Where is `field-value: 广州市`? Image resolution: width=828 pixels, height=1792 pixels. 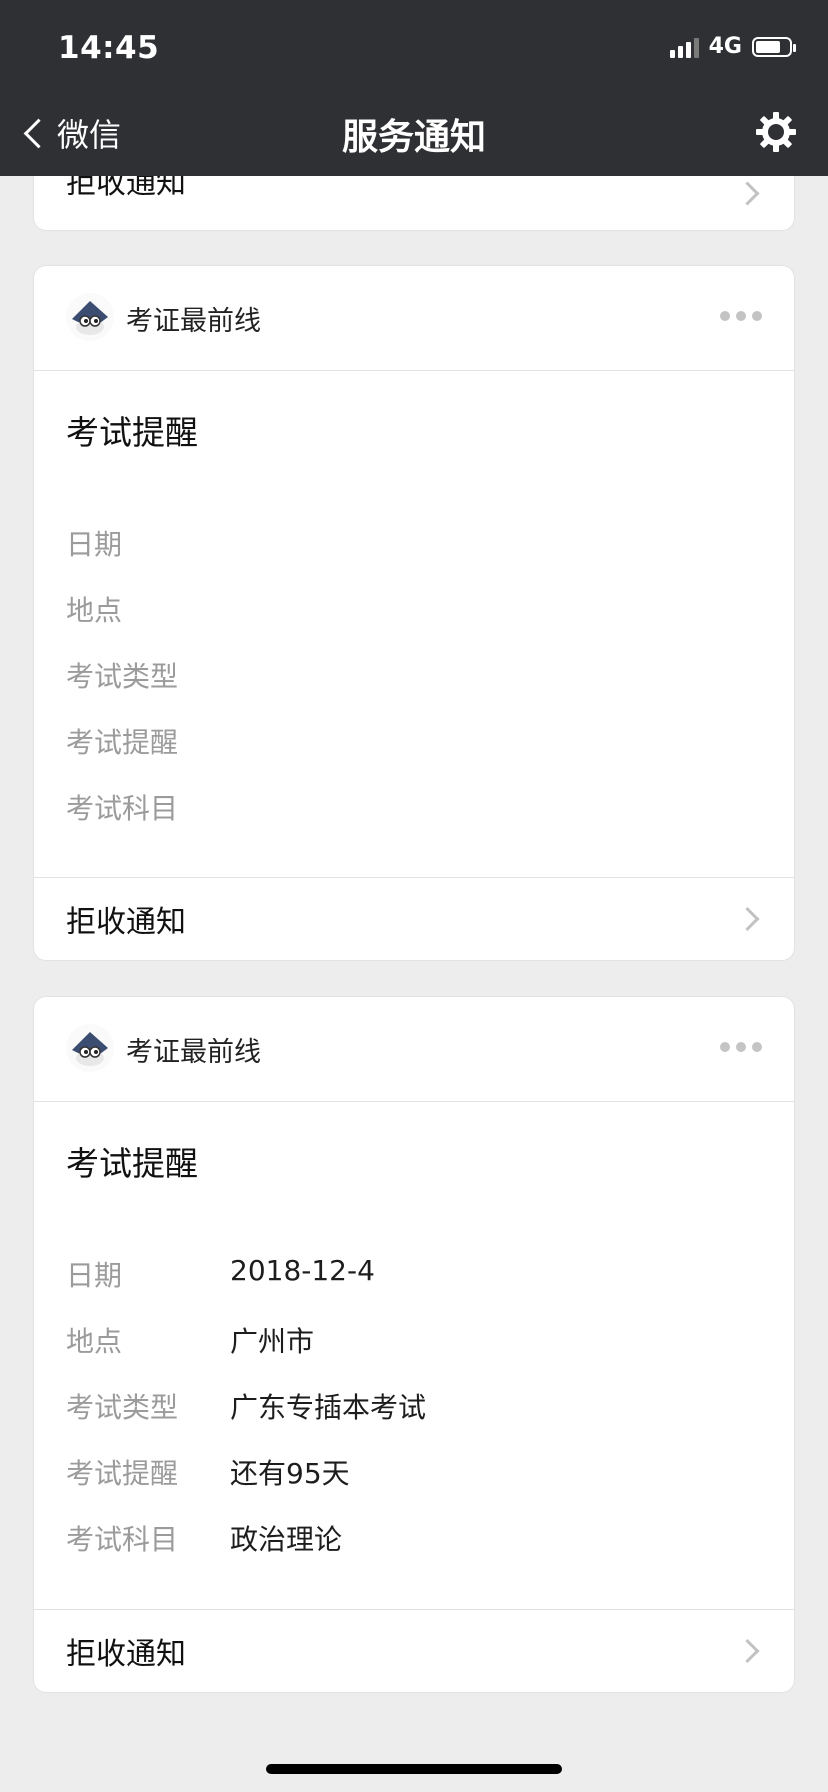 field-value: 广州市 is located at coordinates (272, 1341).